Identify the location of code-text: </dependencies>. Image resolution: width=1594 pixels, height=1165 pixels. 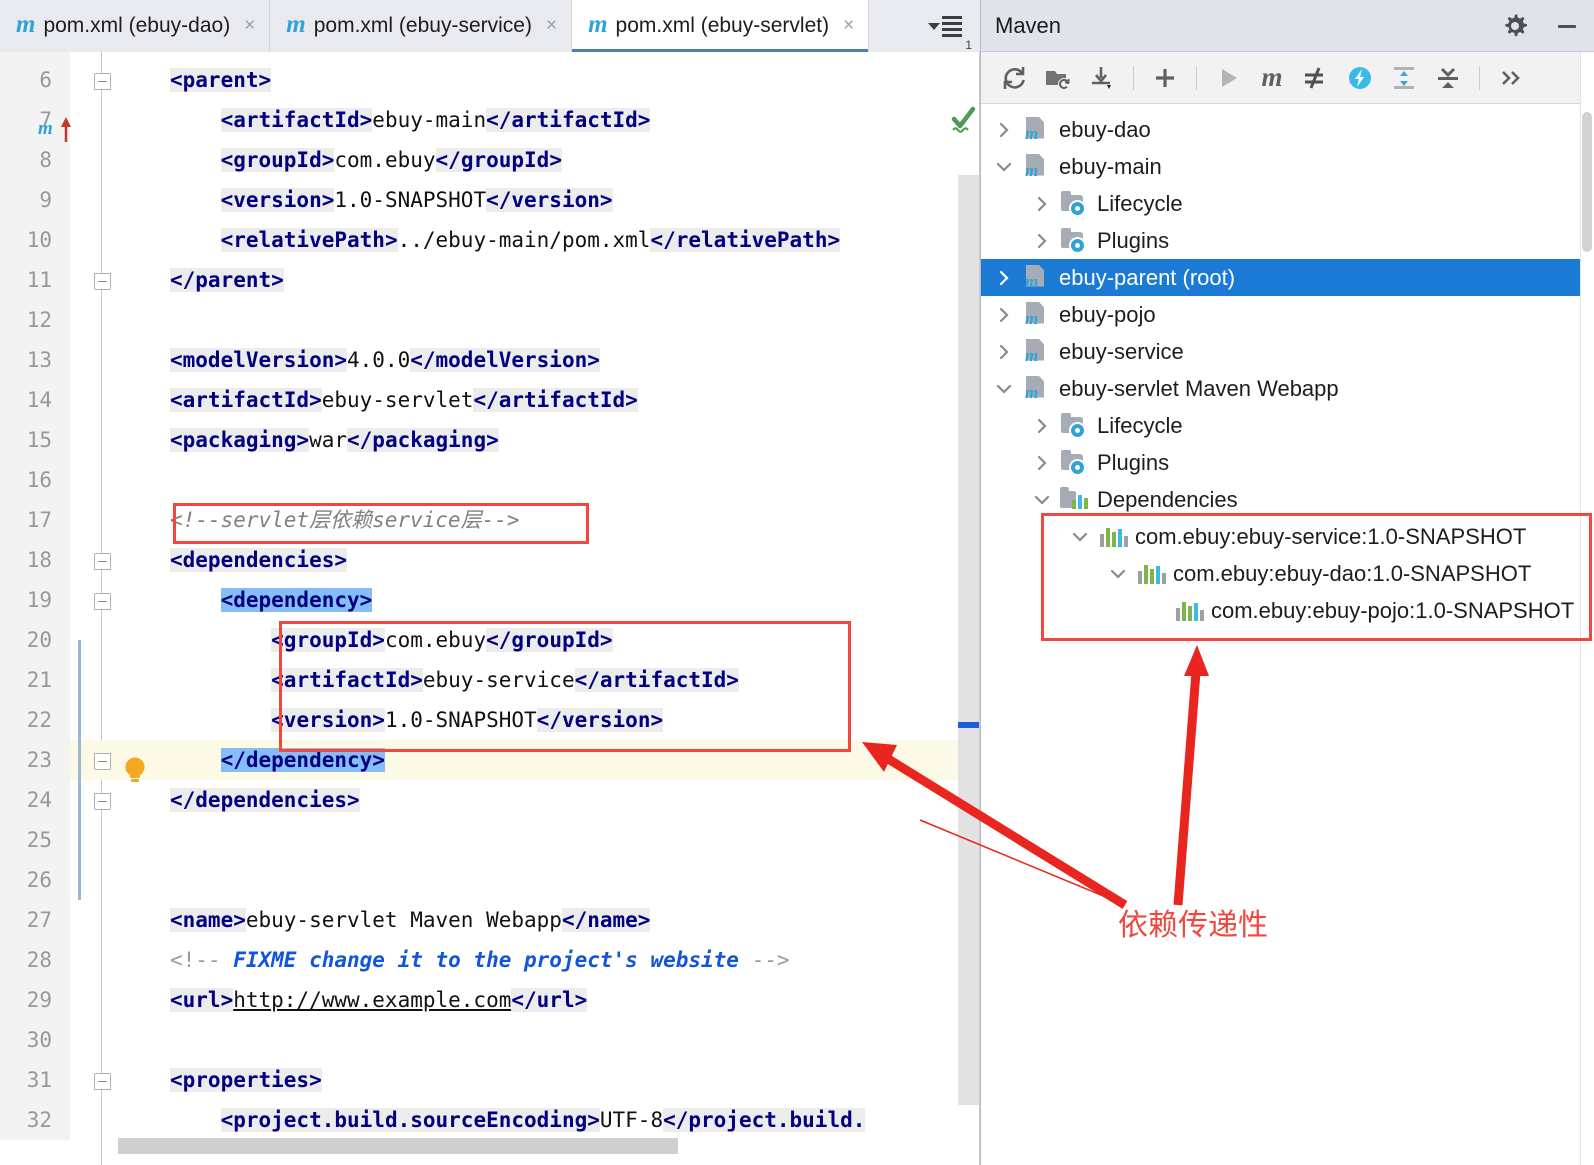
(265, 800).